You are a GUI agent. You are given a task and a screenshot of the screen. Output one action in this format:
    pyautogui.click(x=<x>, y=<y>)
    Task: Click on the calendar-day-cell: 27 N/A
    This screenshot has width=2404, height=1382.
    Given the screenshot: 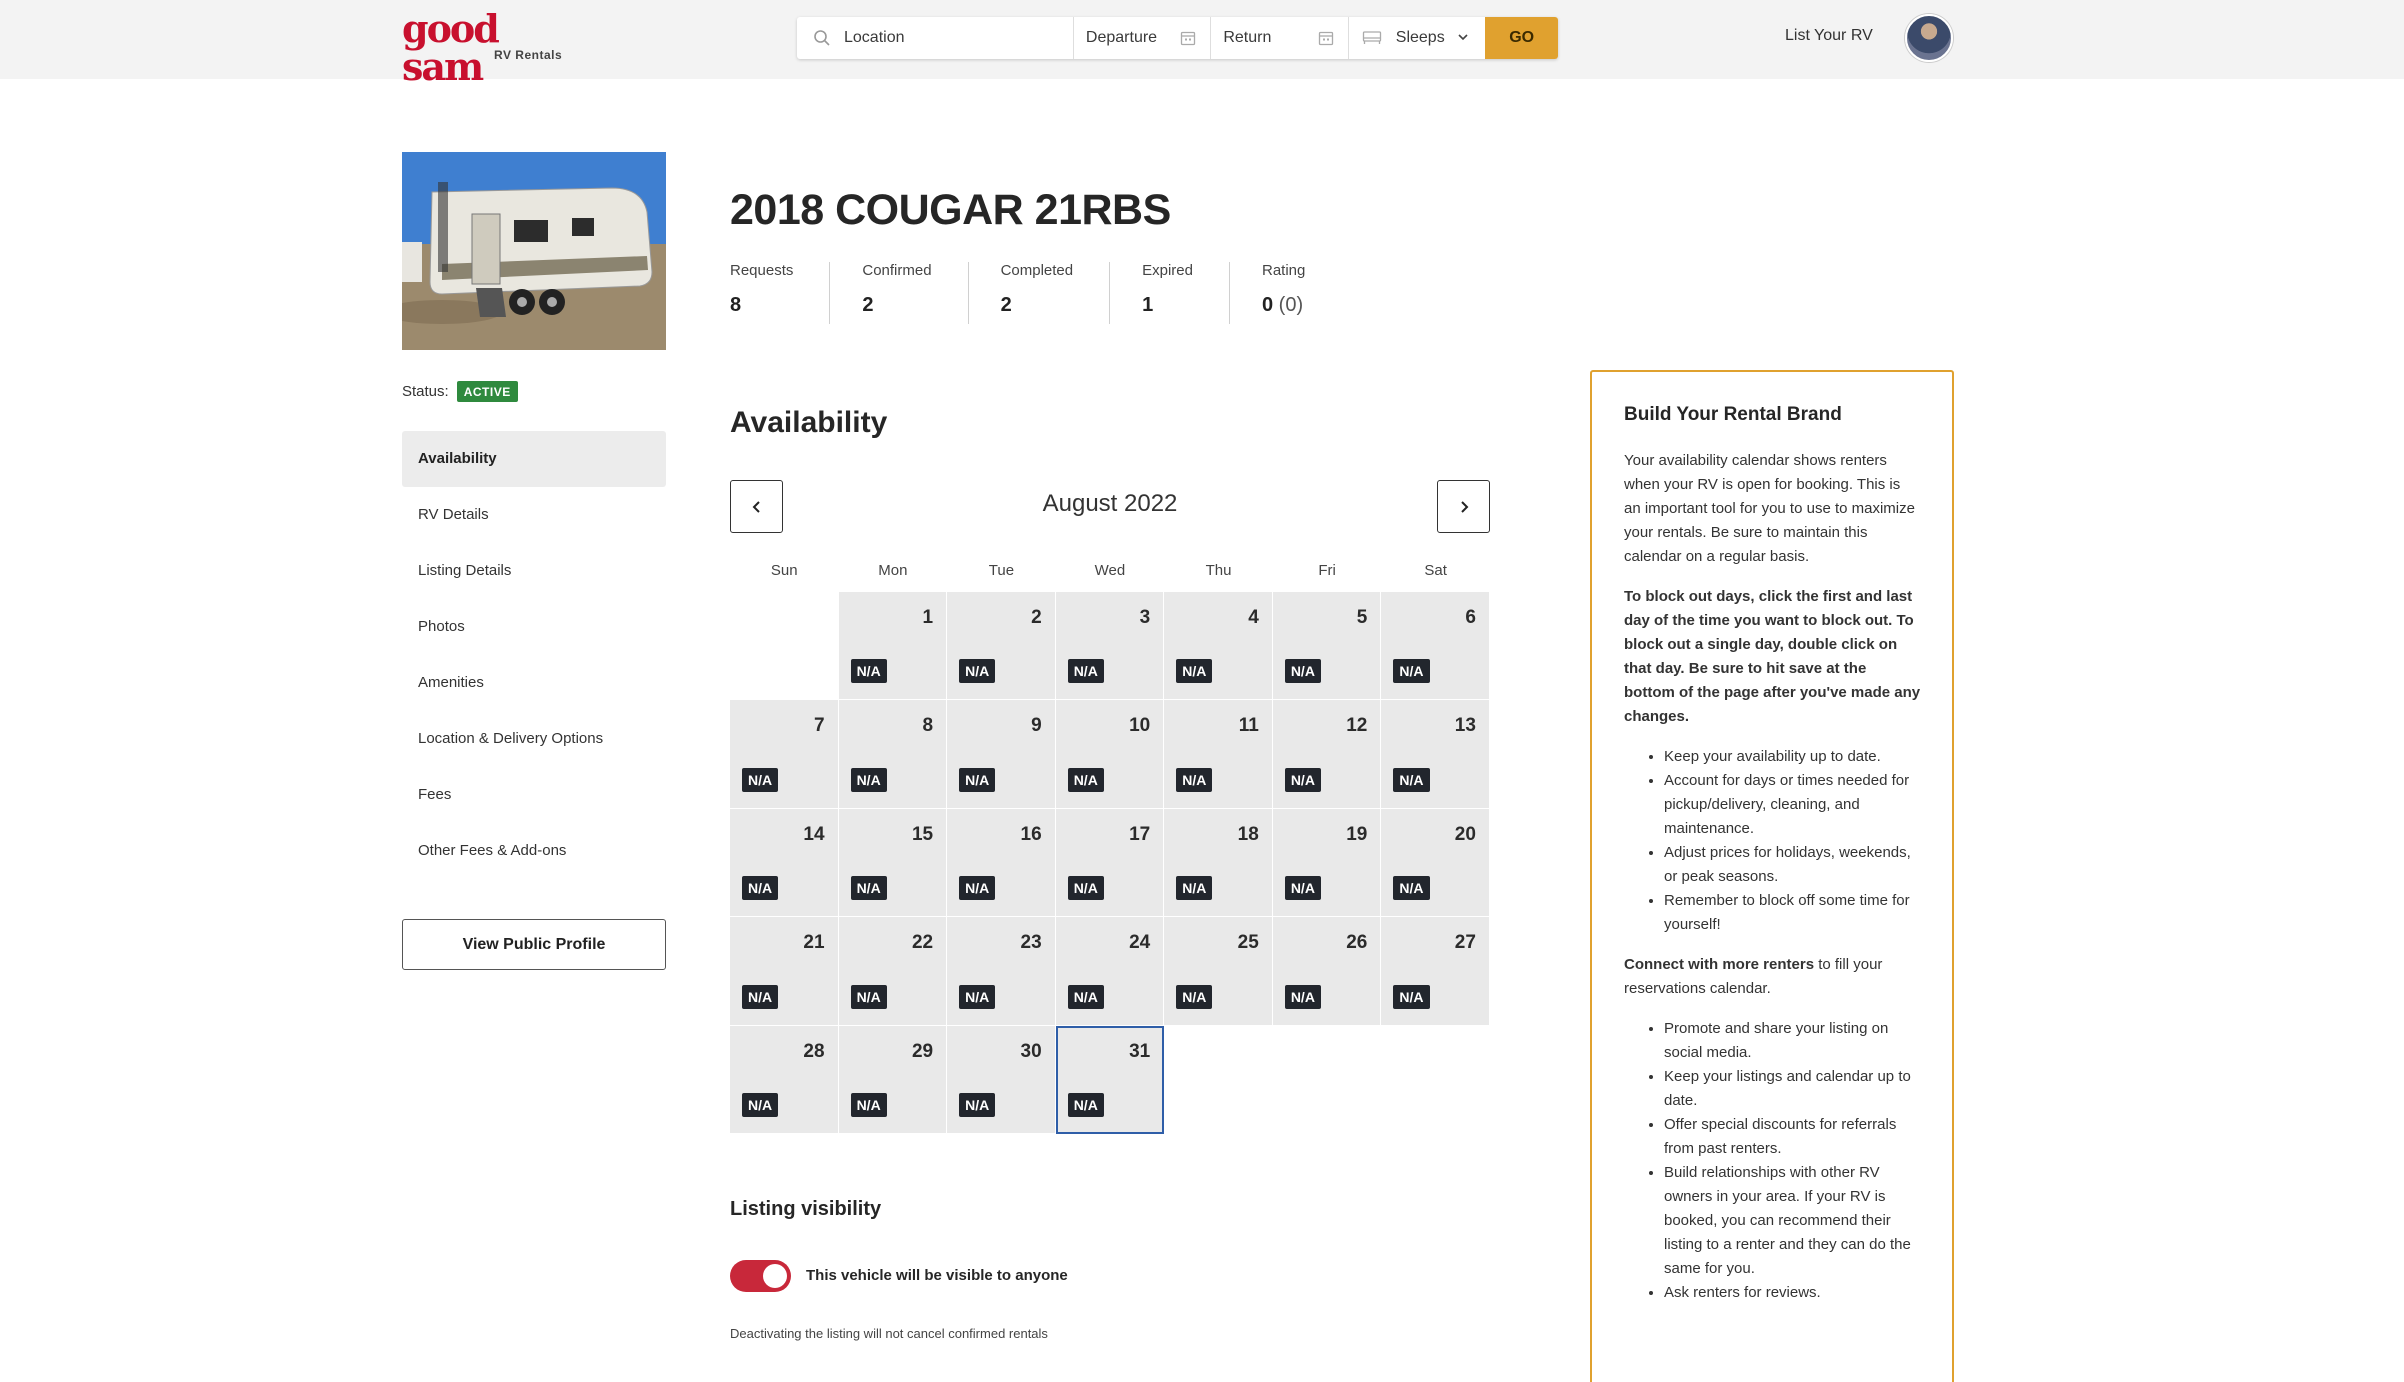 What is the action you would take?
    pyautogui.click(x=1435, y=971)
    